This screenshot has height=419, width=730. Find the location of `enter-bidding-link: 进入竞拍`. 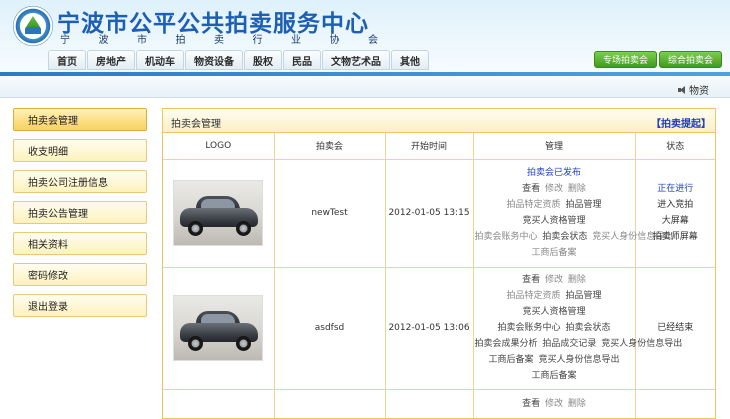

enter-bidding-link: 进入竞拍 is located at coordinates (676, 205).